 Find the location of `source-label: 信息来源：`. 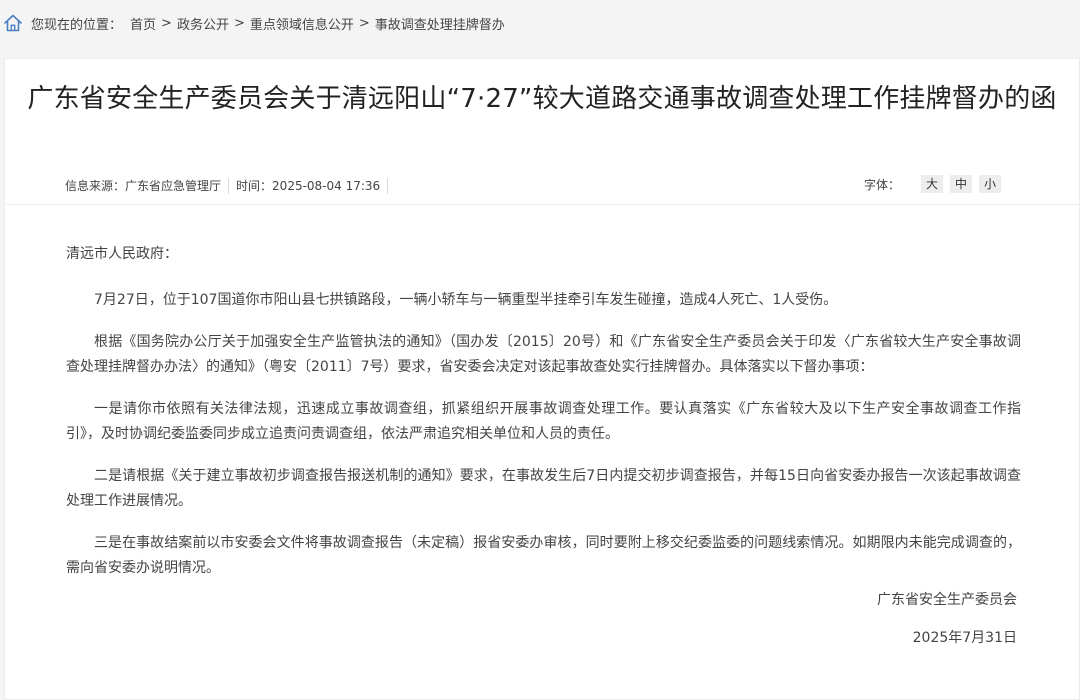

source-label: 信息来源： is located at coordinates (95, 186).